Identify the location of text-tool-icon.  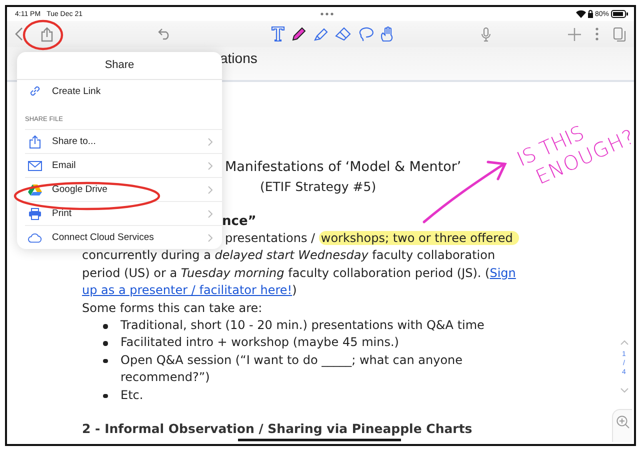
(278, 34).